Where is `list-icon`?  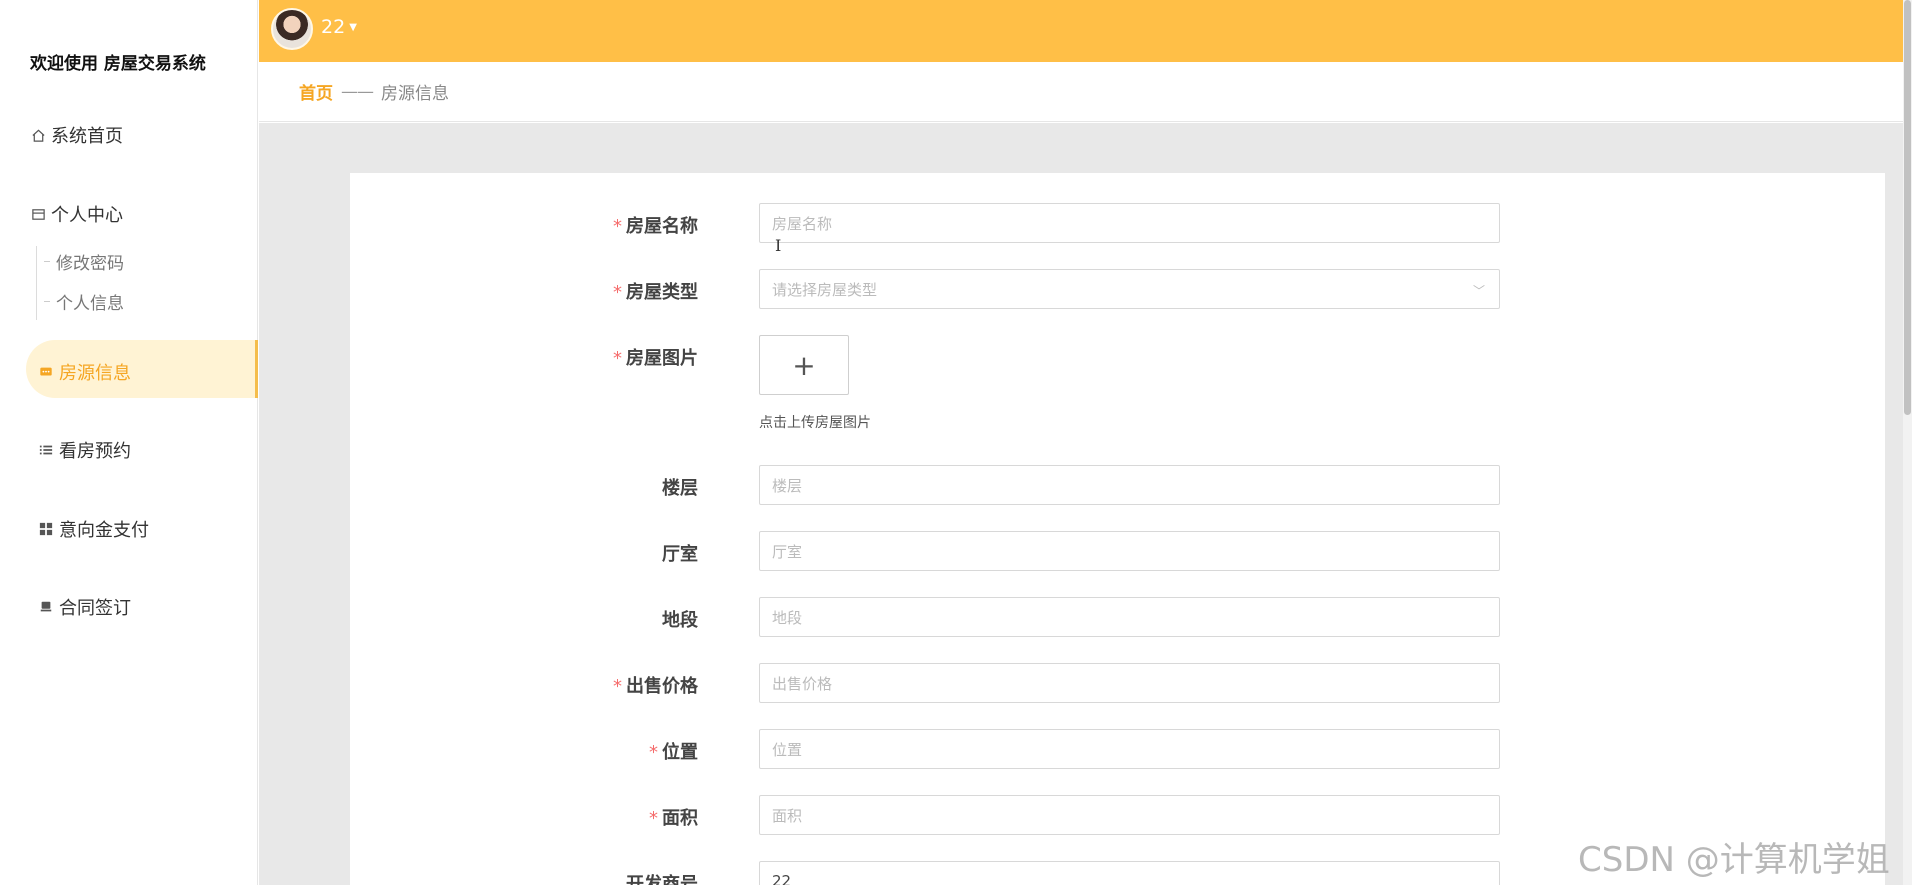 list-icon is located at coordinates (46, 450).